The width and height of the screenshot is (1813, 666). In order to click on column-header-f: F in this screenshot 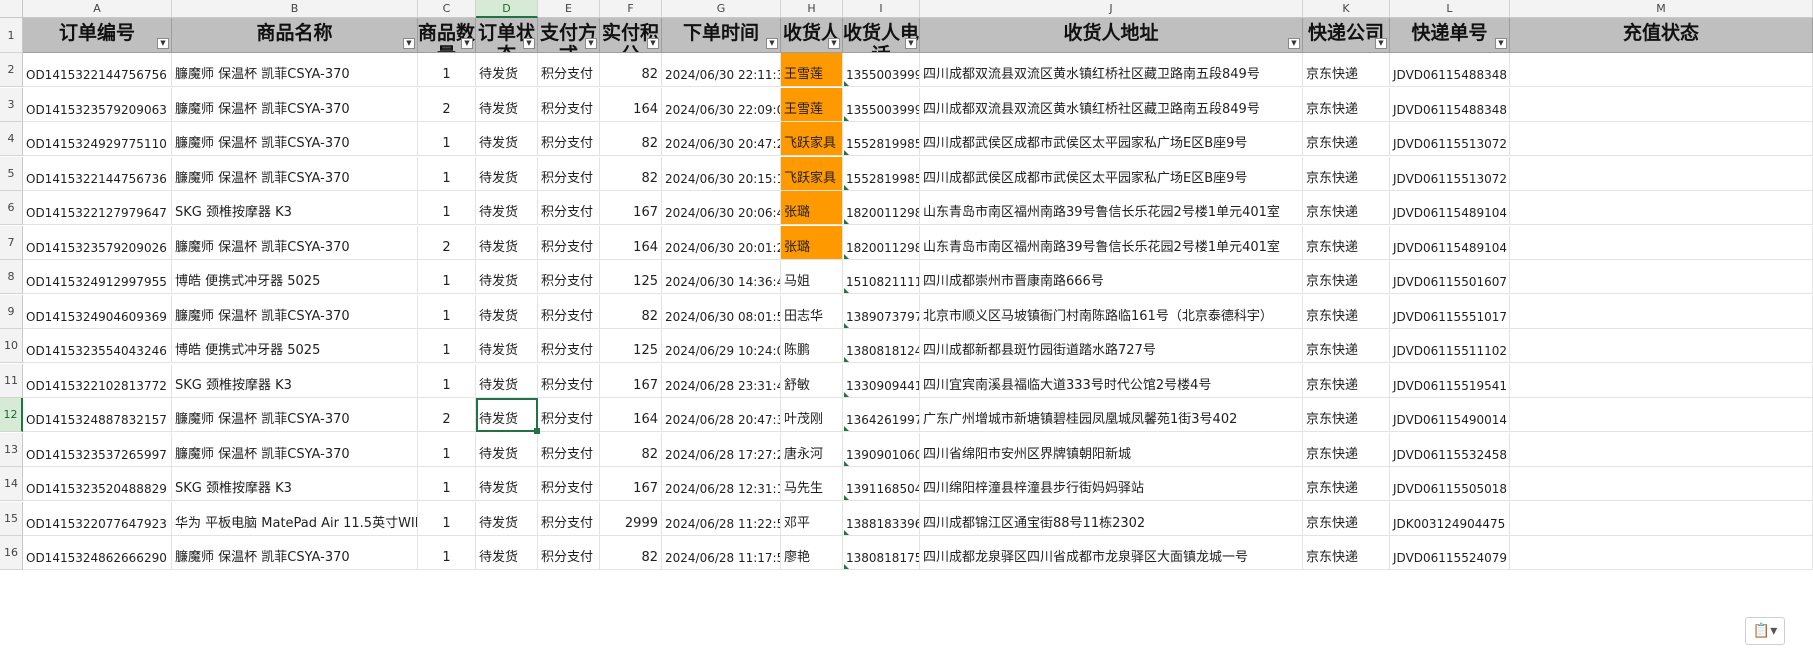, I will do `click(631, 9)`.